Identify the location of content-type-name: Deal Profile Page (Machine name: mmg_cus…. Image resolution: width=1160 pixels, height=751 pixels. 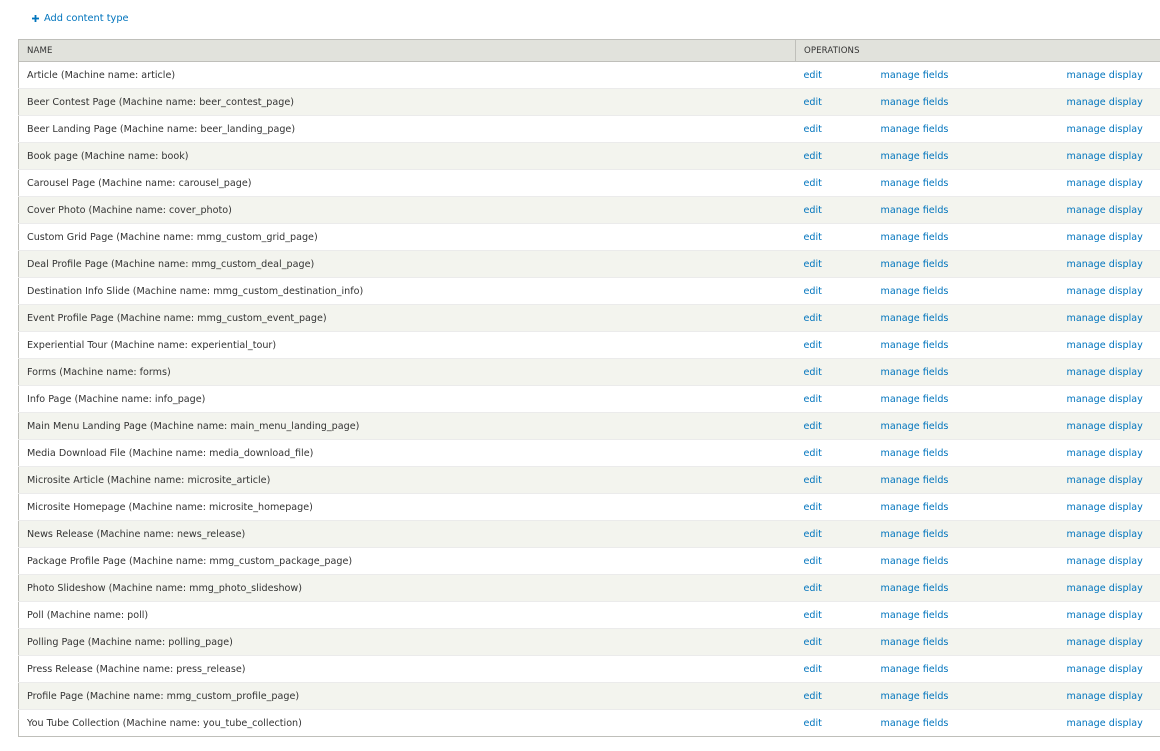
(407, 264).